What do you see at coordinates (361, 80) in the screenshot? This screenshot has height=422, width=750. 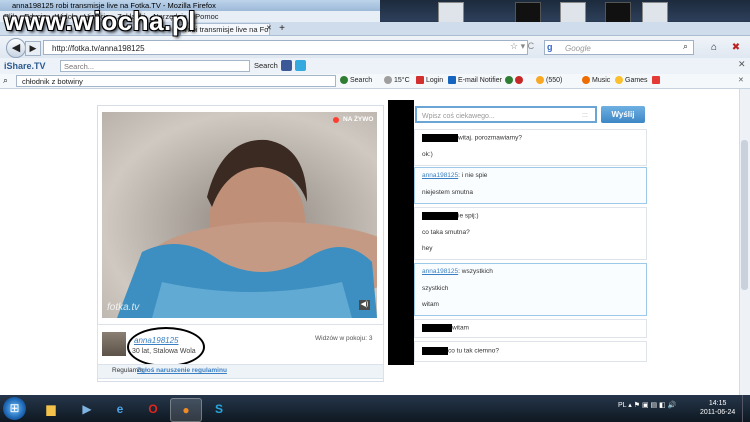 I see `toolbar-search-label: Search` at bounding box center [361, 80].